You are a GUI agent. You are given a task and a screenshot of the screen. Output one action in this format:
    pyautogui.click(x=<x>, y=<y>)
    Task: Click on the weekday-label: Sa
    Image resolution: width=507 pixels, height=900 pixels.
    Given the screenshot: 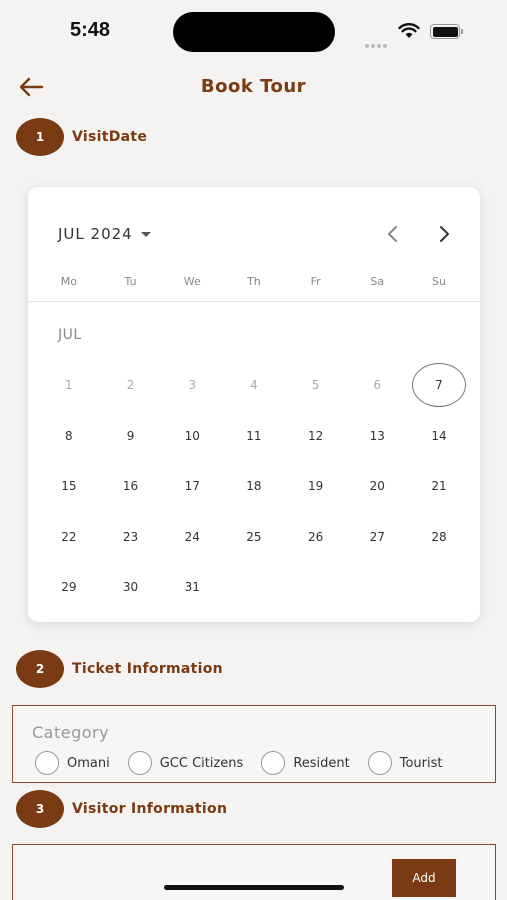 What is the action you would take?
    pyautogui.click(x=377, y=281)
    